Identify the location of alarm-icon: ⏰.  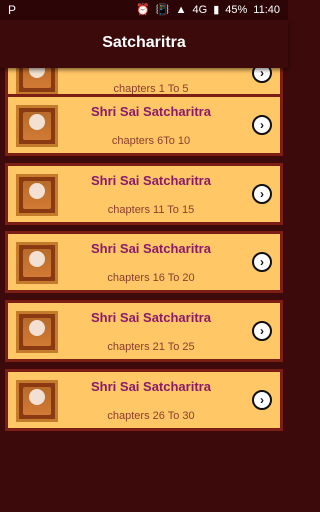
(143, 10).